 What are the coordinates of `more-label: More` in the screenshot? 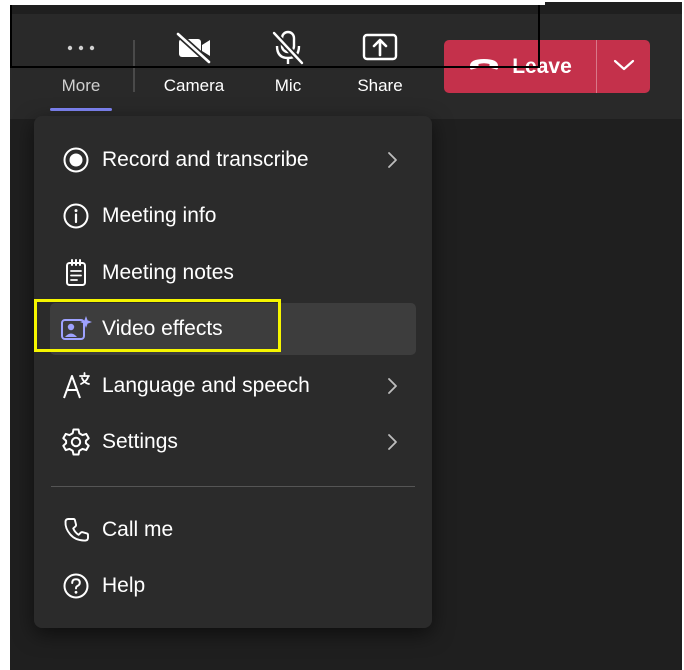 It's located at (81, 85).